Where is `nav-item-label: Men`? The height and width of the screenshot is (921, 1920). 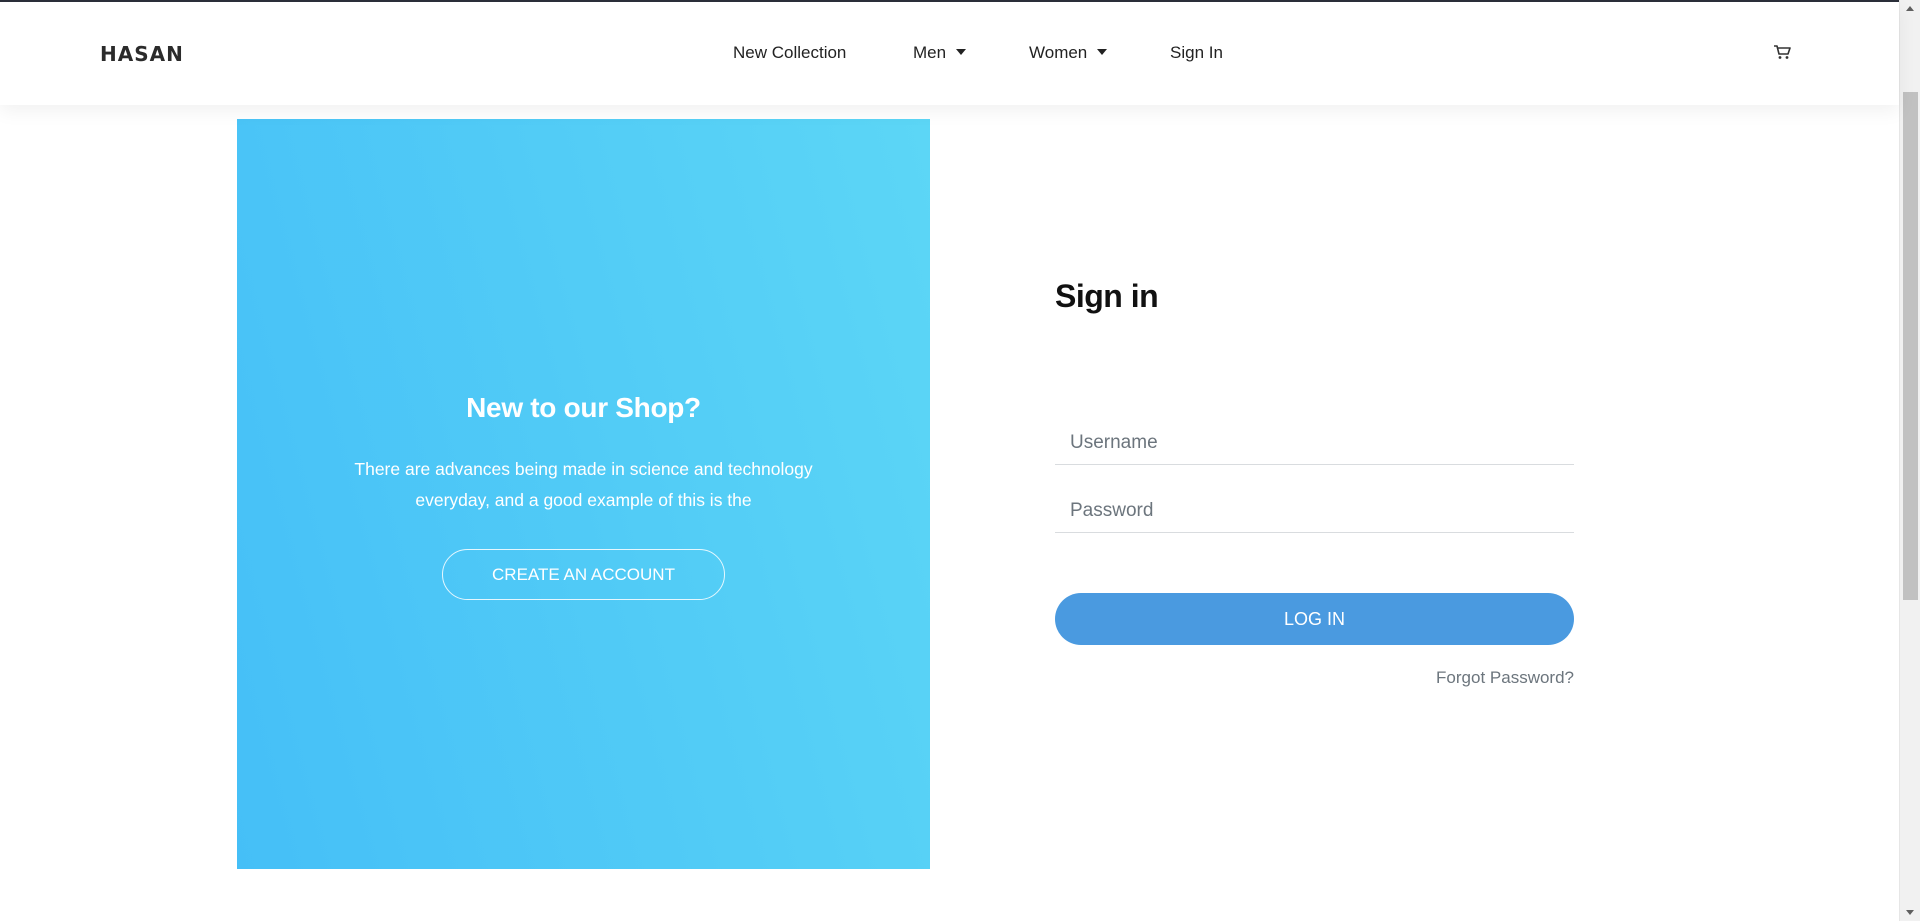 nav-item-label: Men is located at coordinates (930, 52).